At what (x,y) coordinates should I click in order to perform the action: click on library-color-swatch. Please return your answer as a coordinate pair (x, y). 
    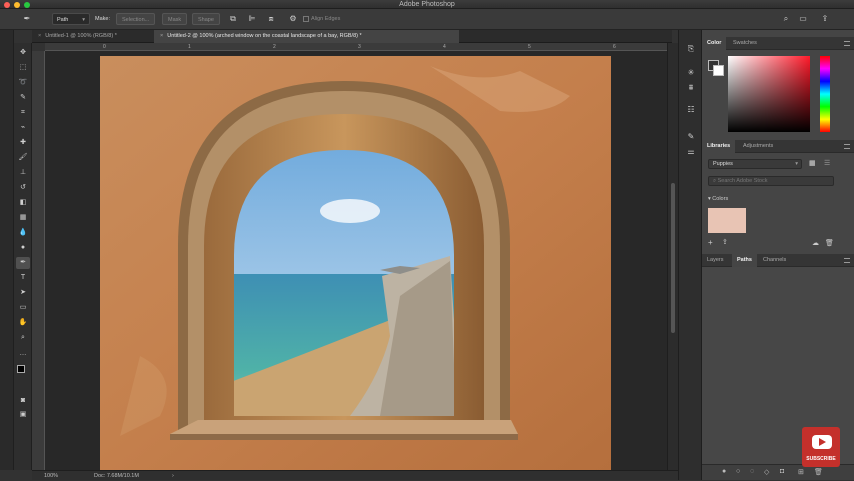
    Looking at the image, I should click on (727, 220).